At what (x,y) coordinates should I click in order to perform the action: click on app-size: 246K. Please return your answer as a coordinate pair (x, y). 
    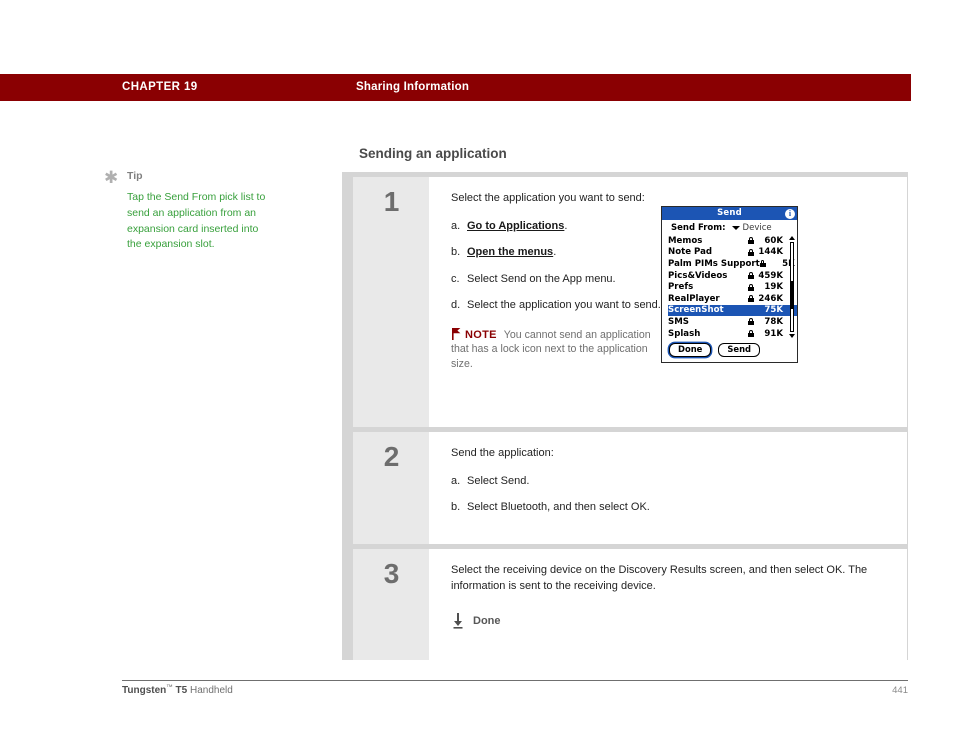
    Looking at the image, I should click on (770, 298).